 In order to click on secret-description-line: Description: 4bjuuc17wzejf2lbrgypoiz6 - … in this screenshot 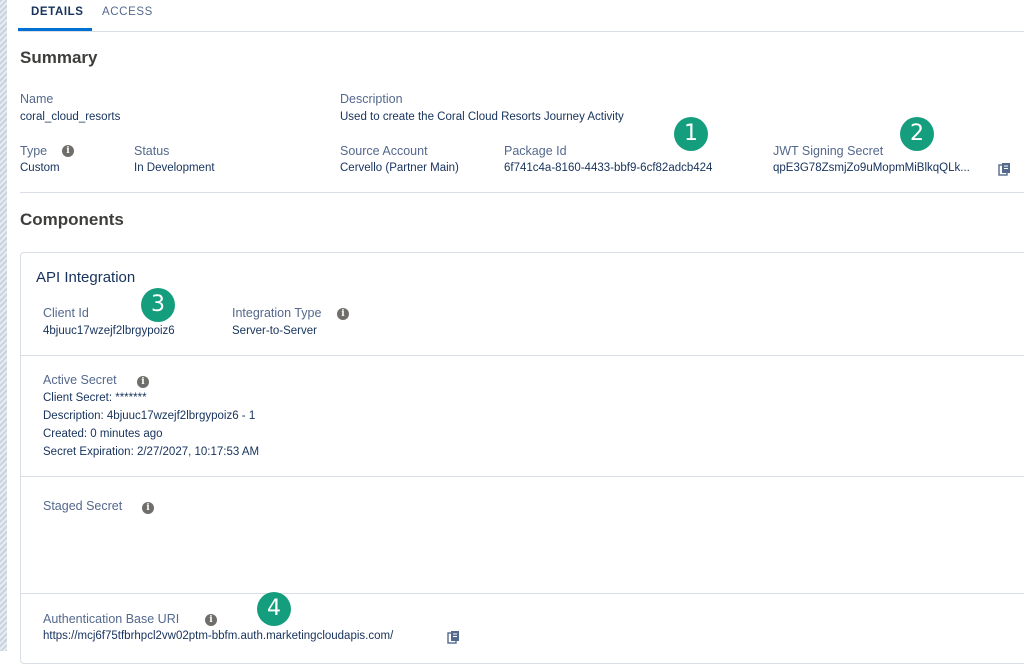, I will do `click(149, 416)`.